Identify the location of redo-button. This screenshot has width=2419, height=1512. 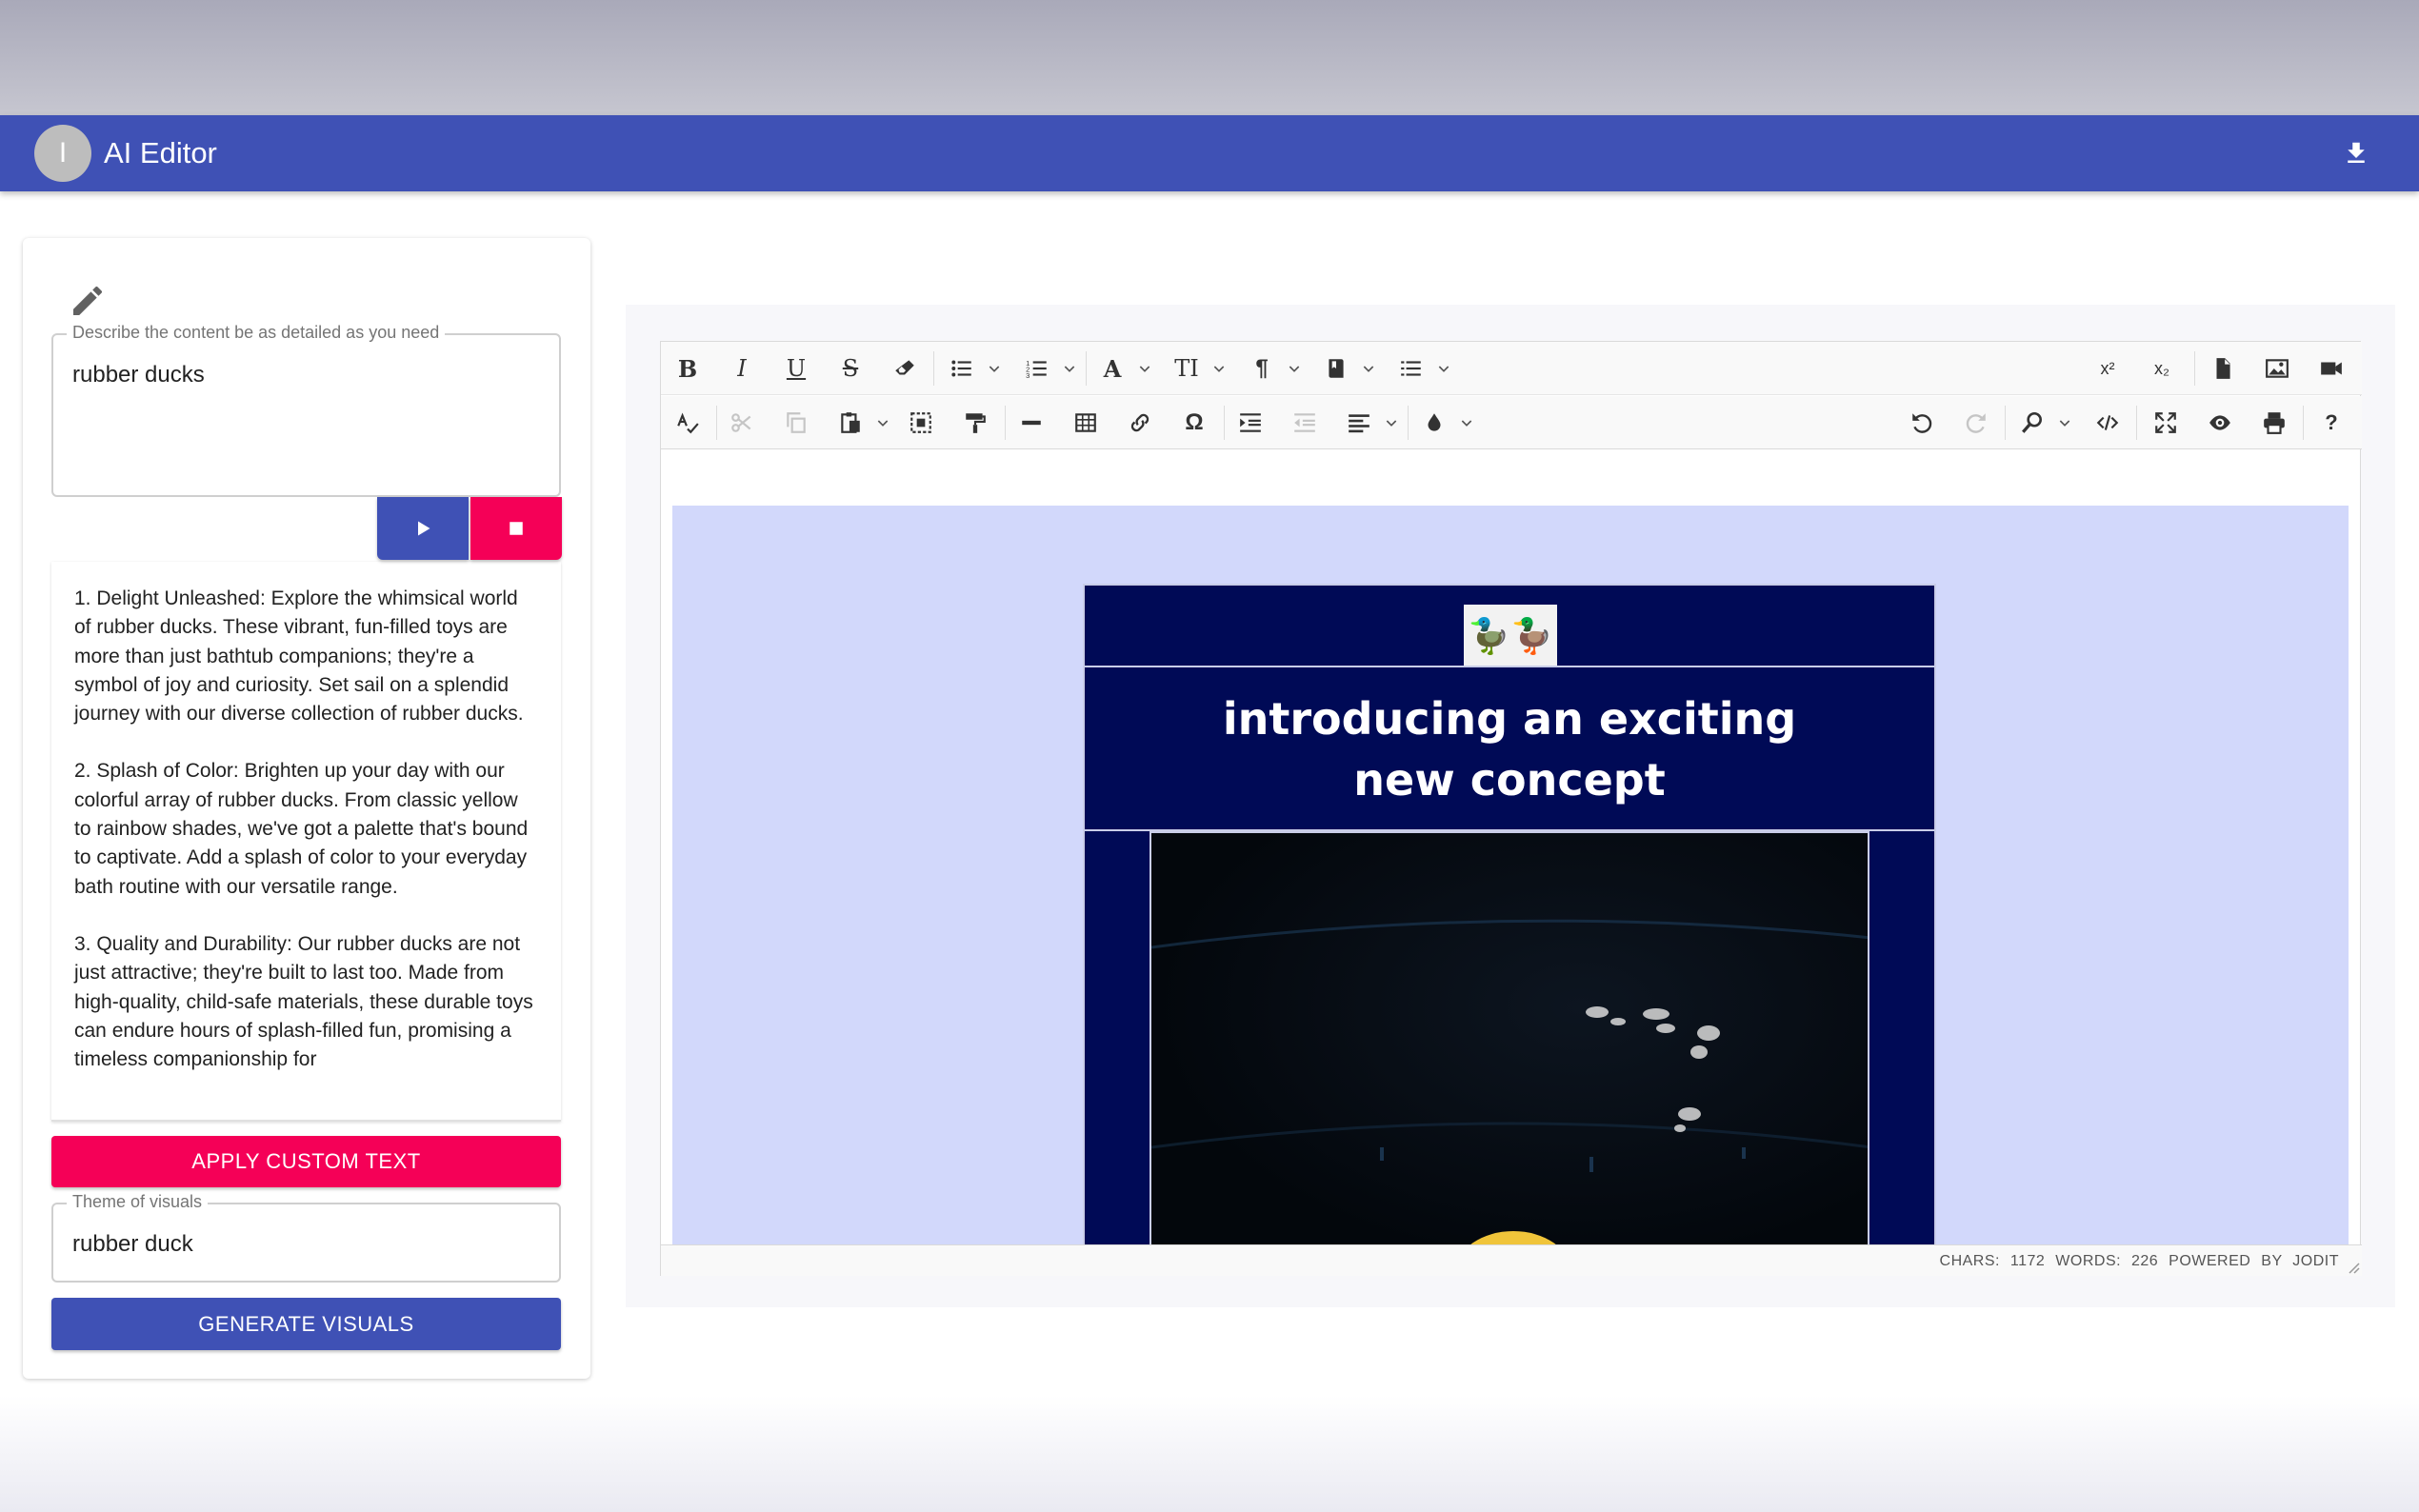
(1976, 422).